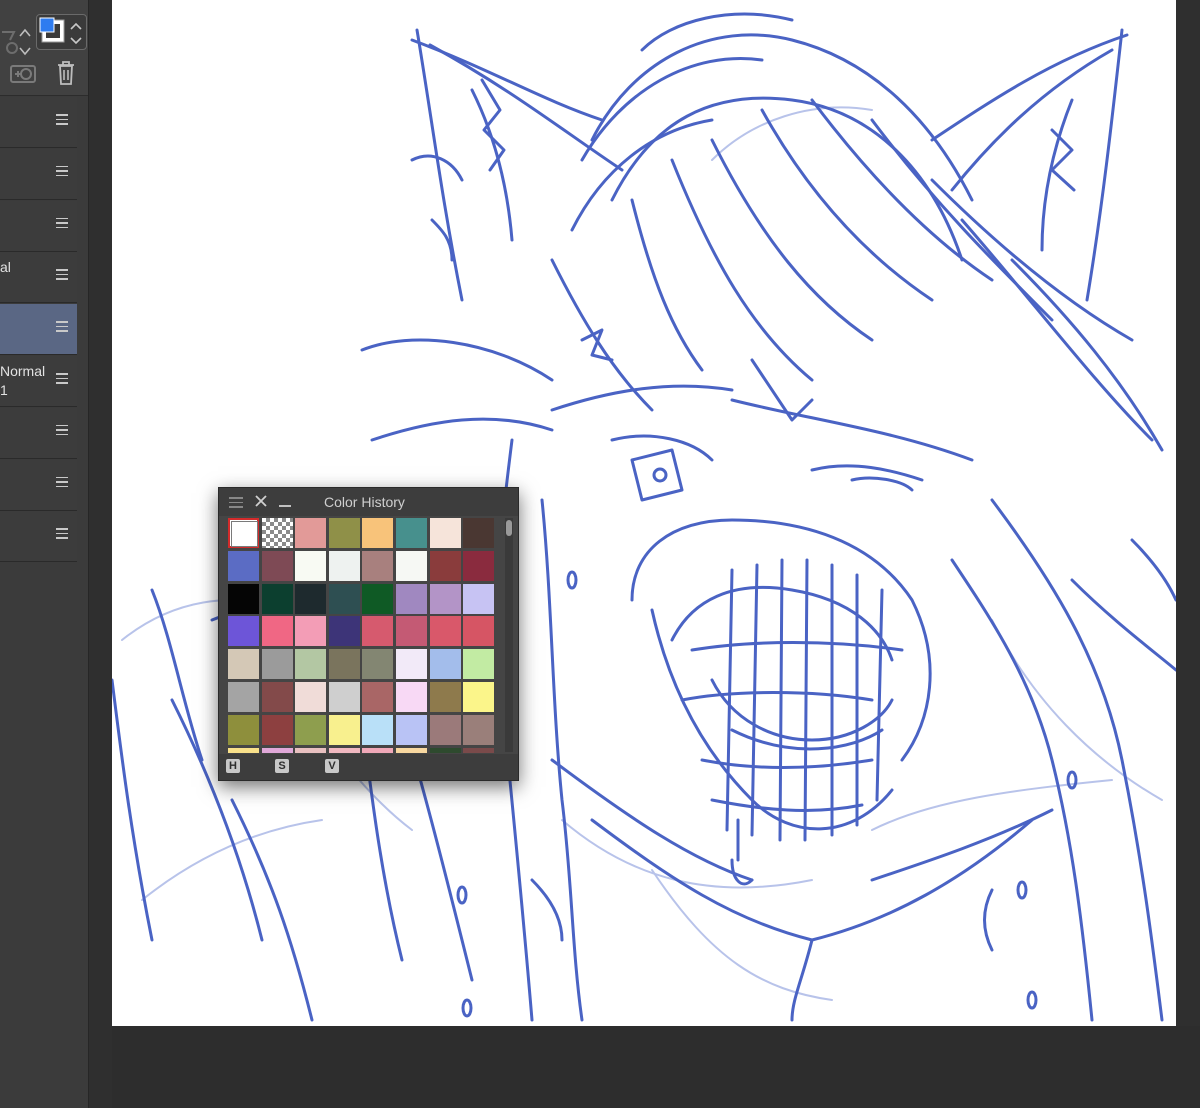 This screenshot has width=1200, height=1108. I want to click on close-icon, so click(261, 501).